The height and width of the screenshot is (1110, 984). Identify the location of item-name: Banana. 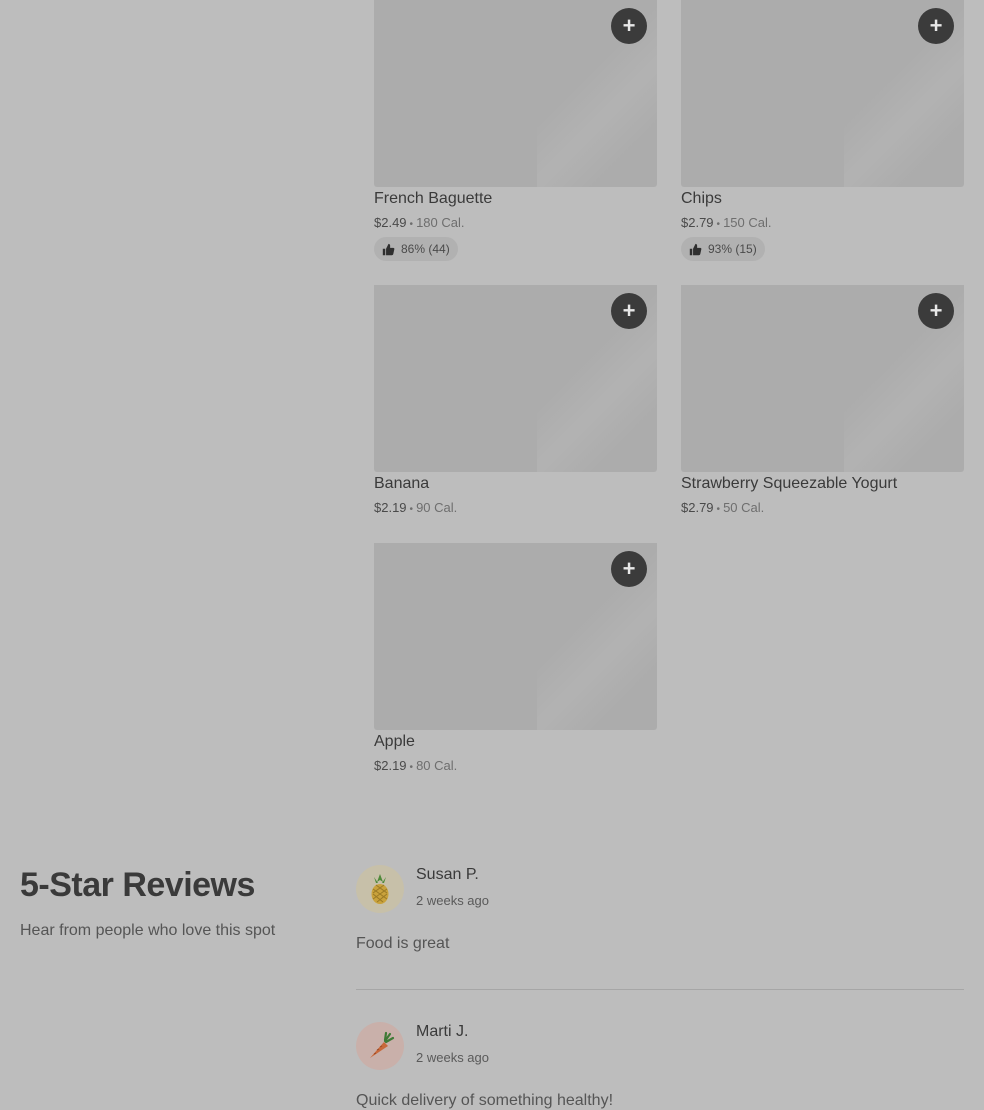
(401, 484).